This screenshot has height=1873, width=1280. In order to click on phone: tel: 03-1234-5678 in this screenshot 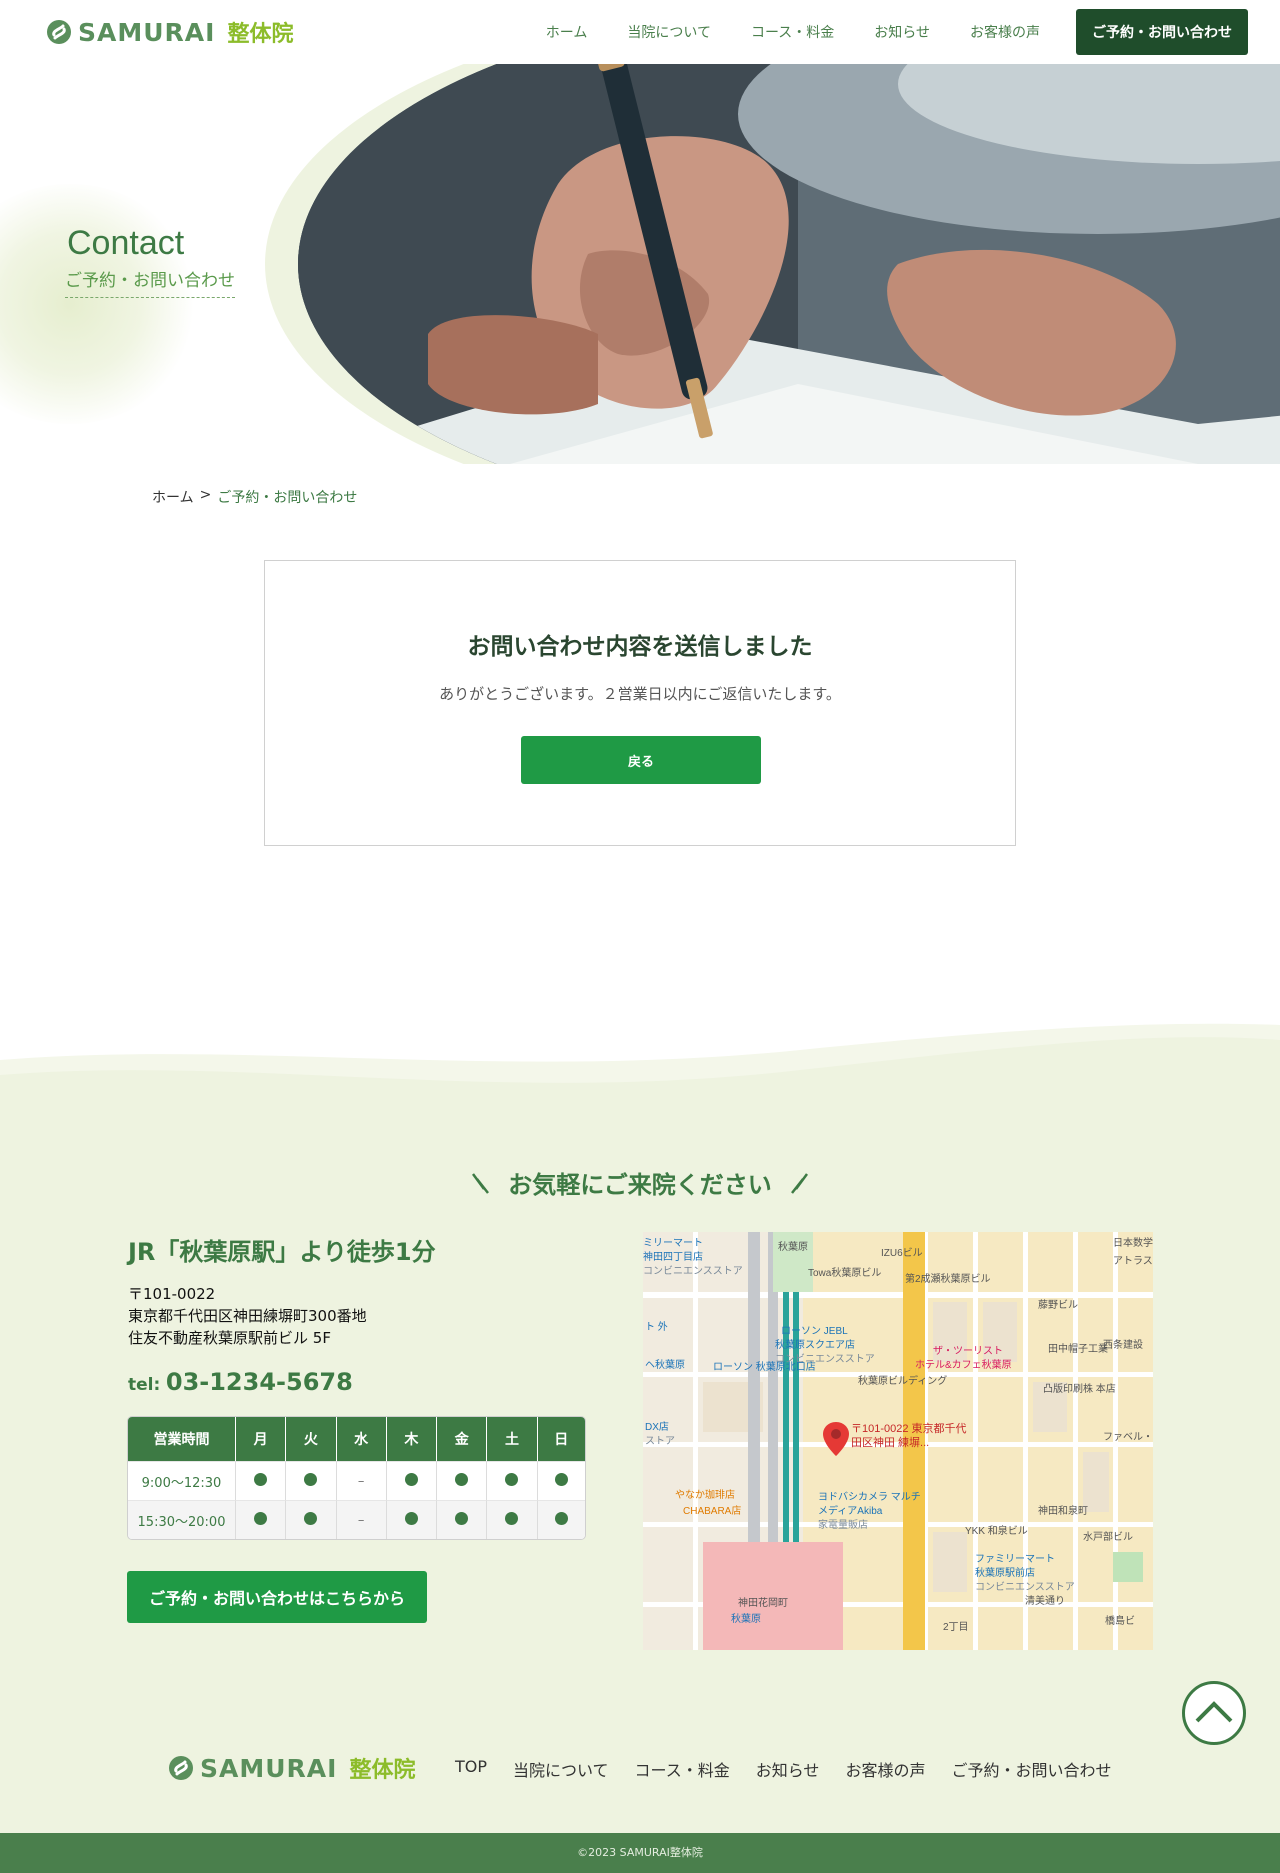, I will do `click(240, 1382)`.